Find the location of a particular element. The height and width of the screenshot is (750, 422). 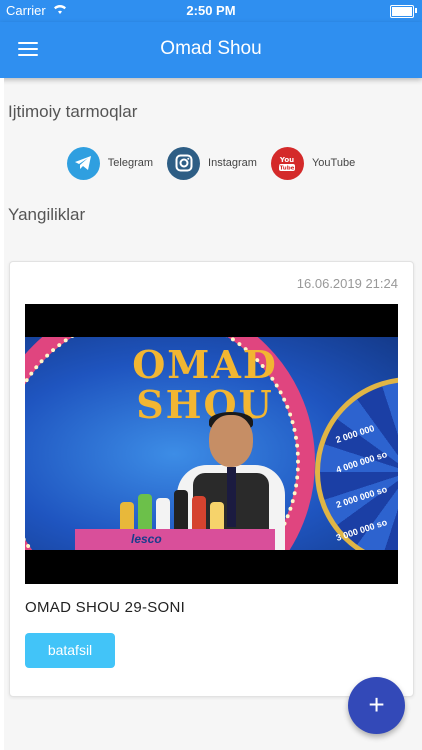

plus-icon: + is located at coordinates (376, 704).